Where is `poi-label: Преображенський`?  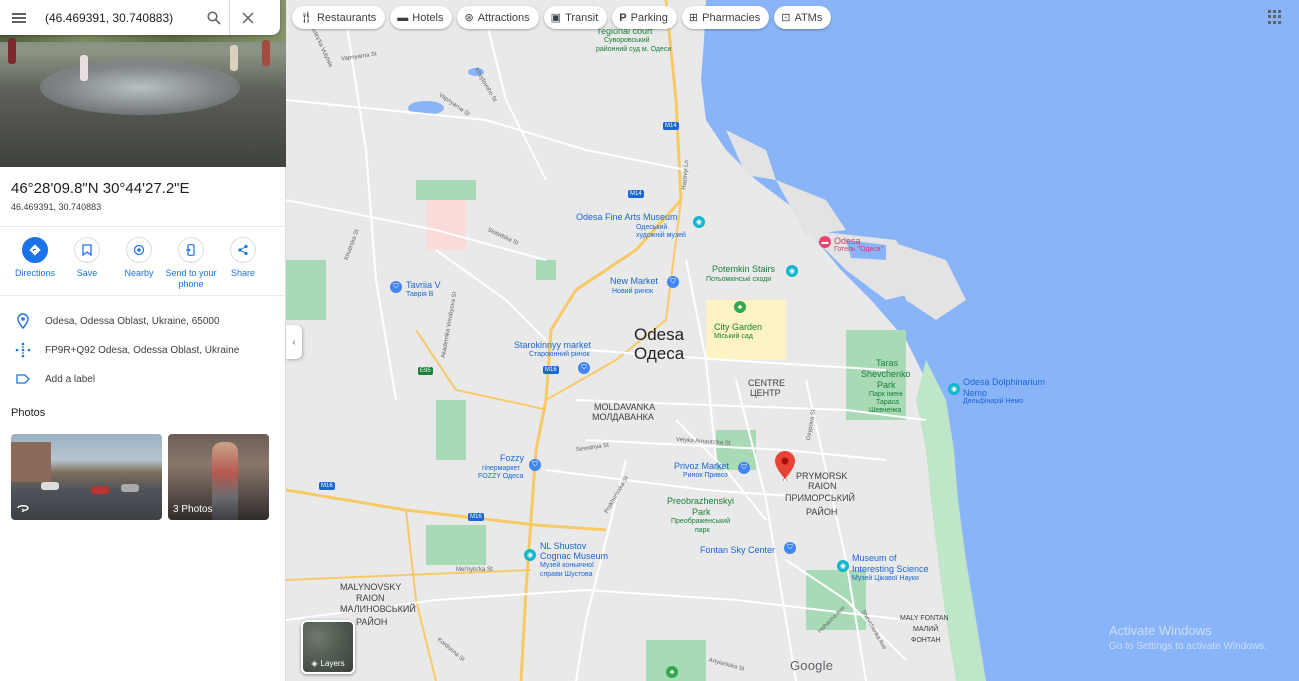
poi-label: Преображенський is located at coordinates (700, 521).